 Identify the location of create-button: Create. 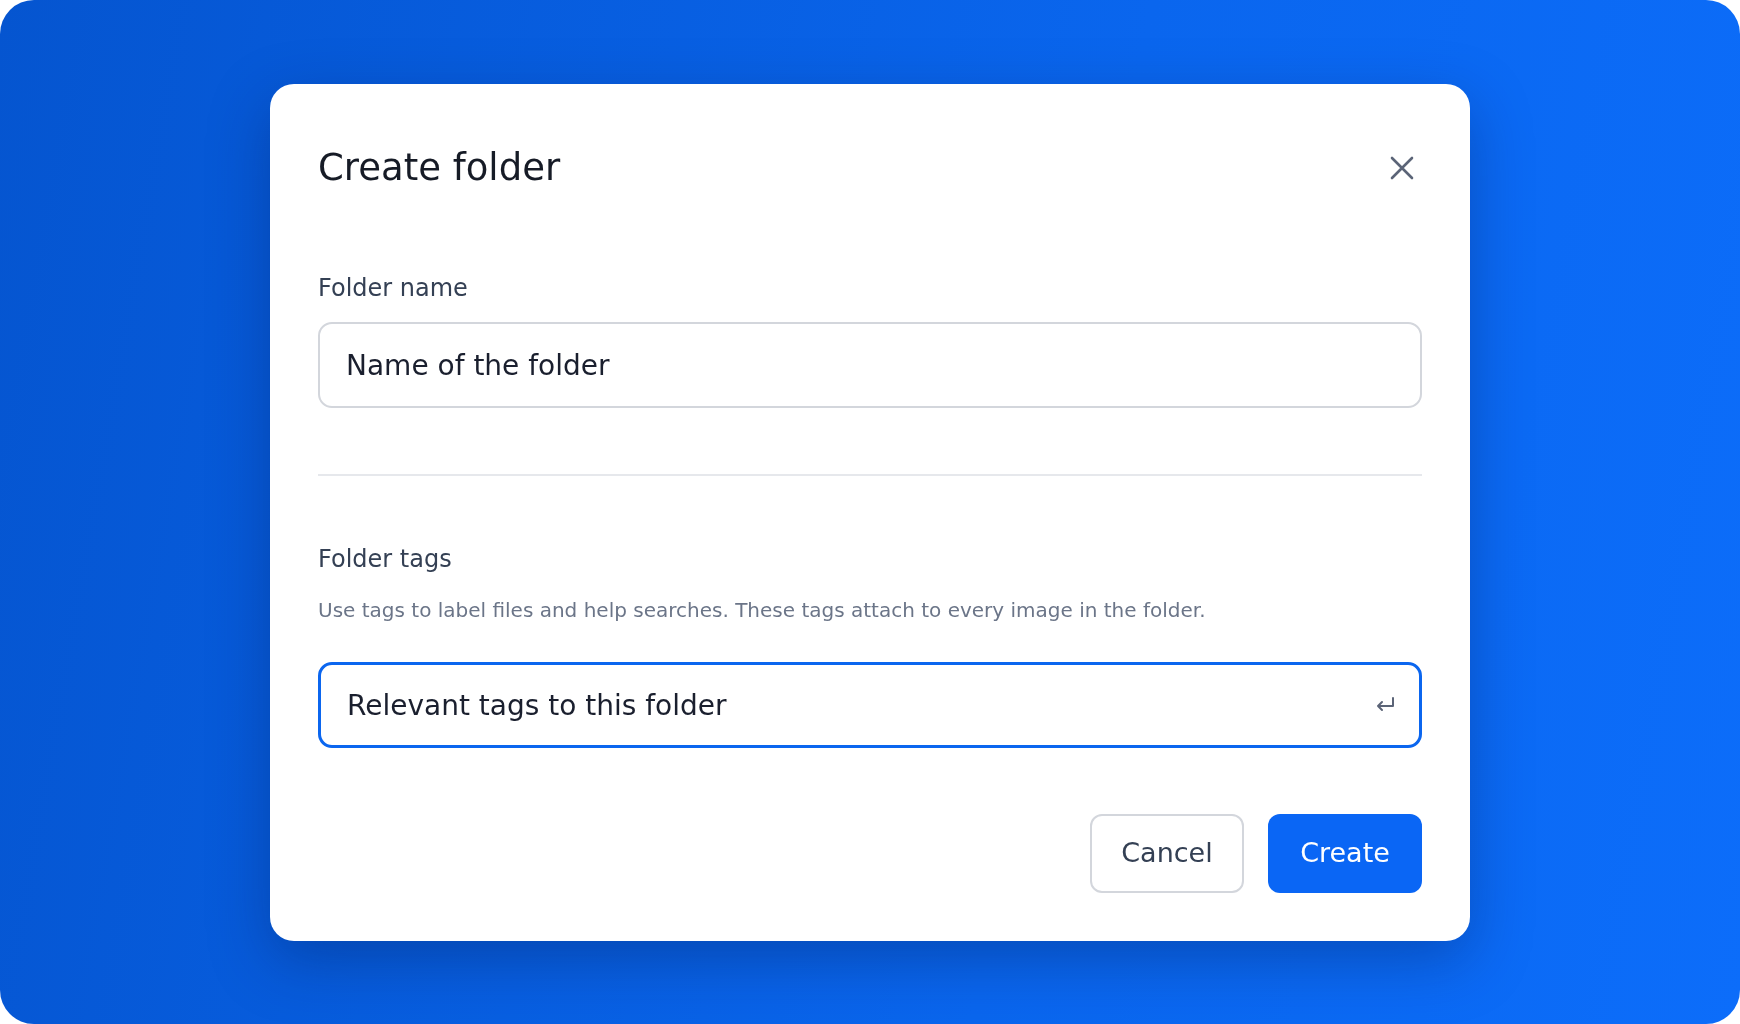
(1345, 853).